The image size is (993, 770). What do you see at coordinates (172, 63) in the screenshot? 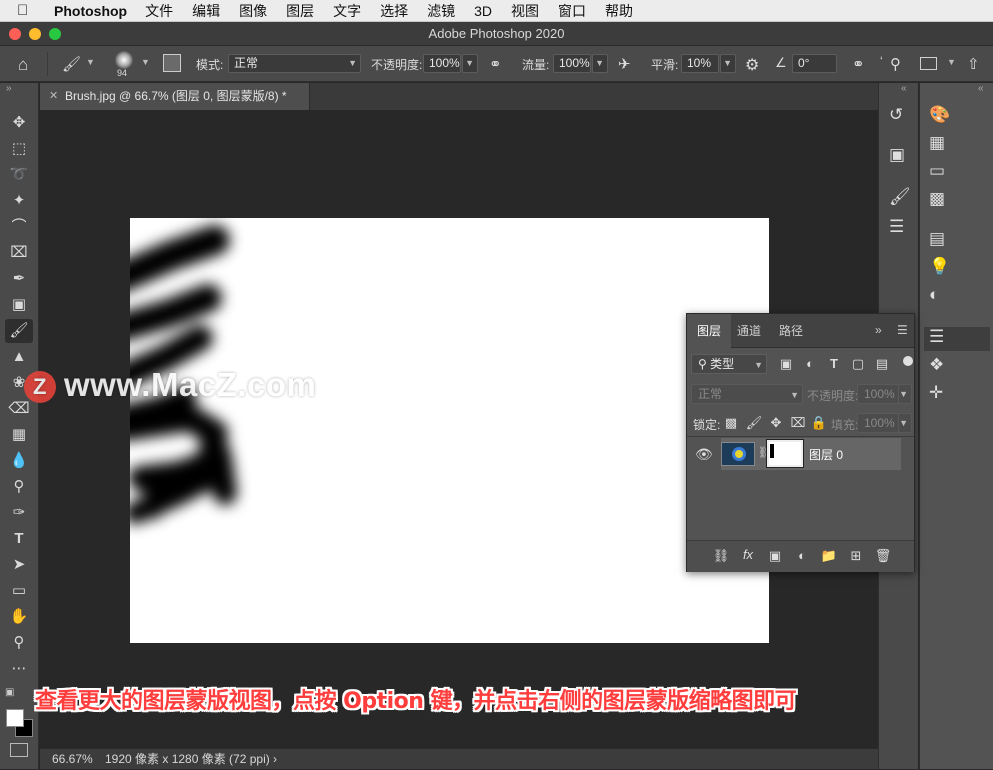
I see `brush-settings-panel-icon` at bounding box center [172, 63].